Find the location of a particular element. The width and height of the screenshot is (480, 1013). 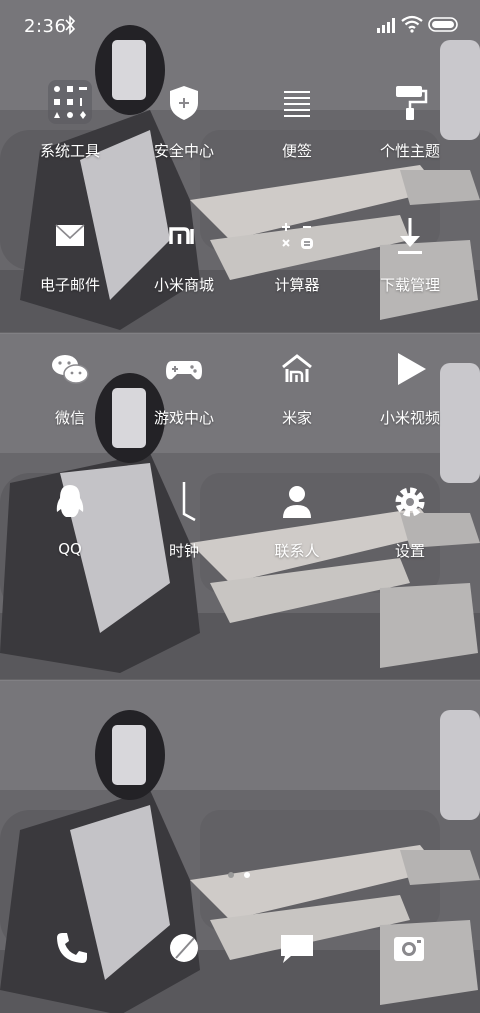

app-label: 微信 is located at coordinates (69, 418).